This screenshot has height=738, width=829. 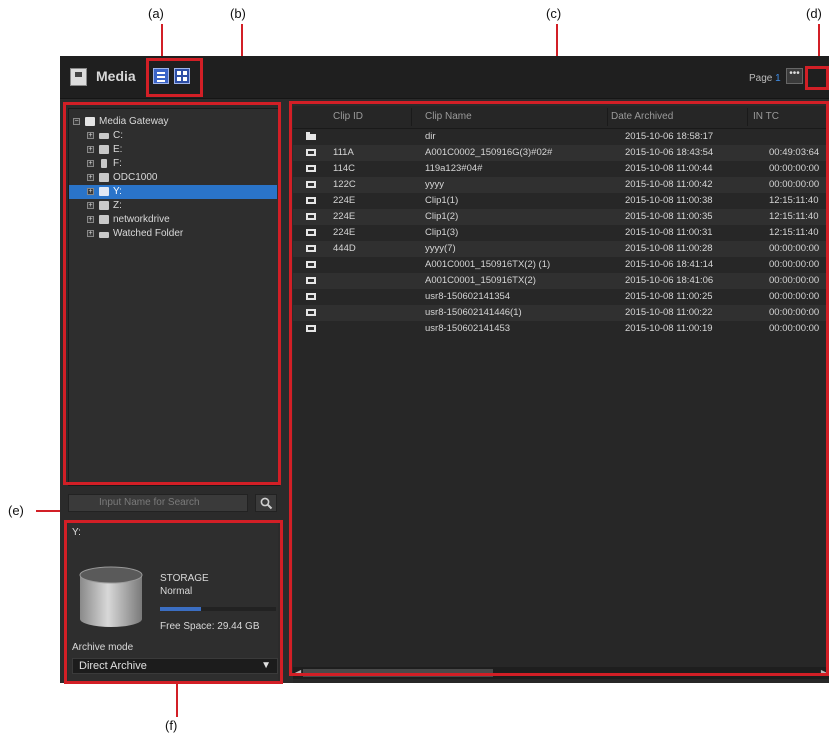 I want to click on scroll-right-icon: ▶, so click(x=824, y=672).